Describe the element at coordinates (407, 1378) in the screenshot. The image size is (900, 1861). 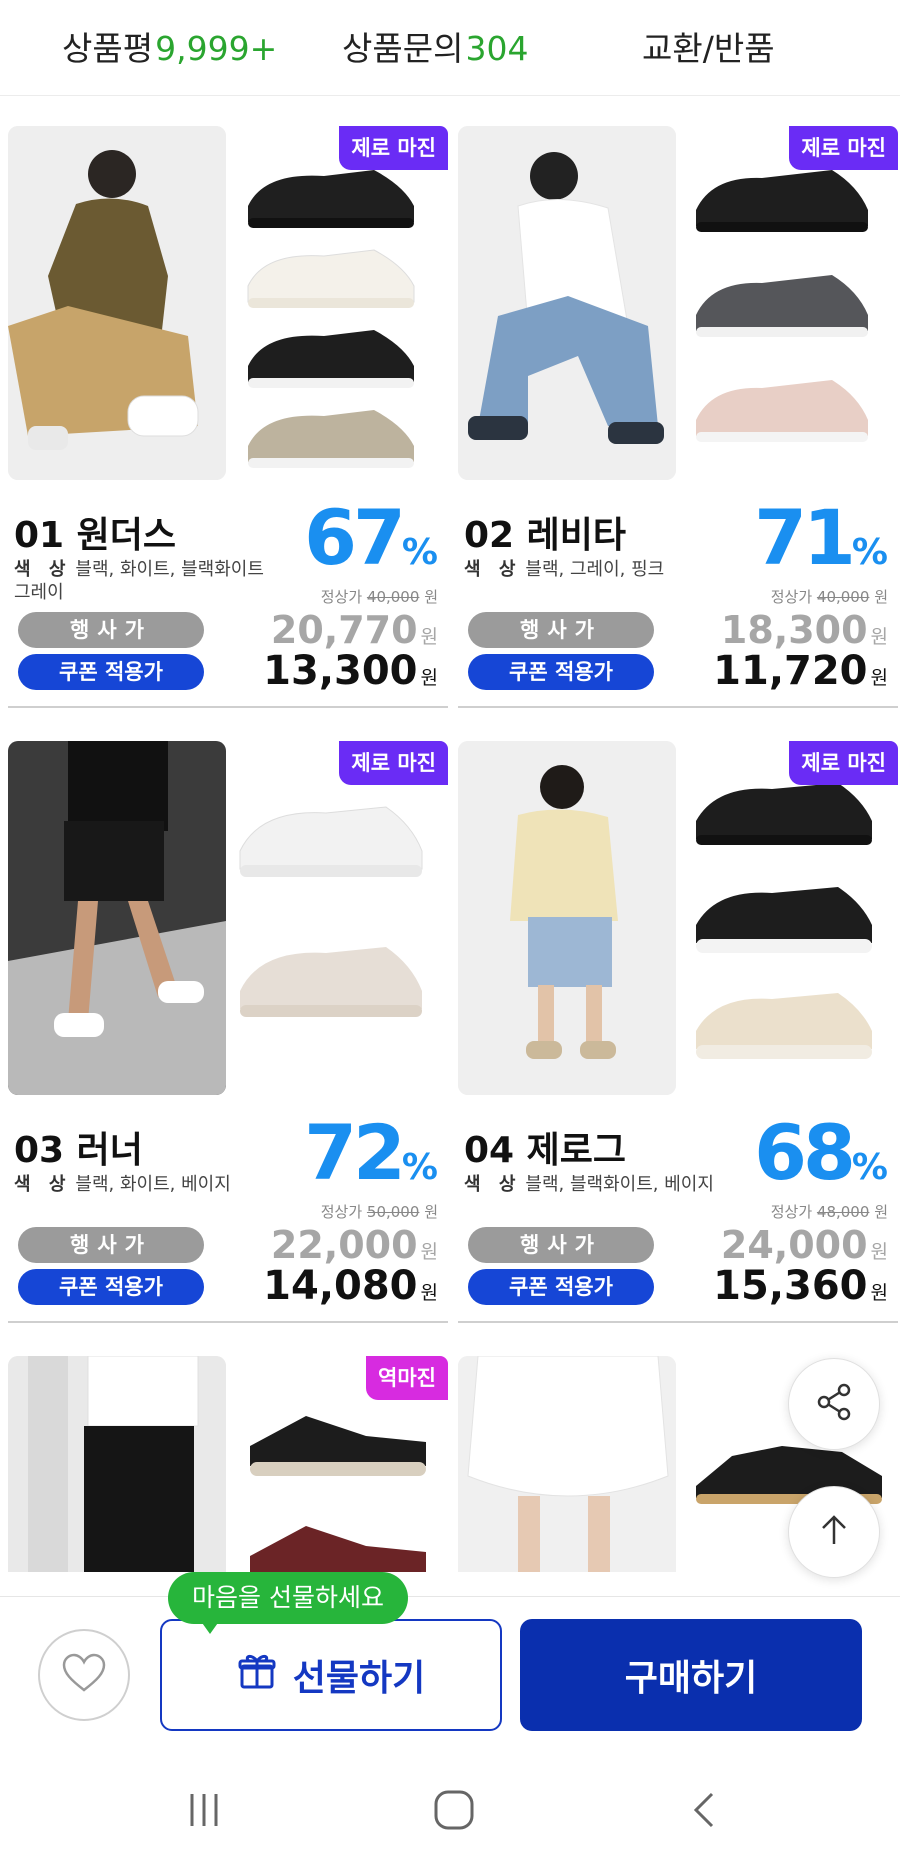
I see `reverse-margin-badge: 역마진` at that location.